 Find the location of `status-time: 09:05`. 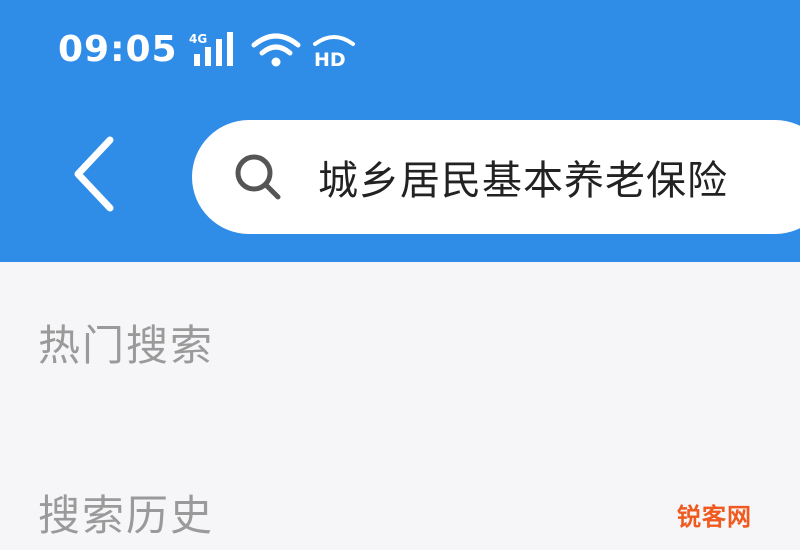

status-time: 09:05 is located at coordinates (118, 49).